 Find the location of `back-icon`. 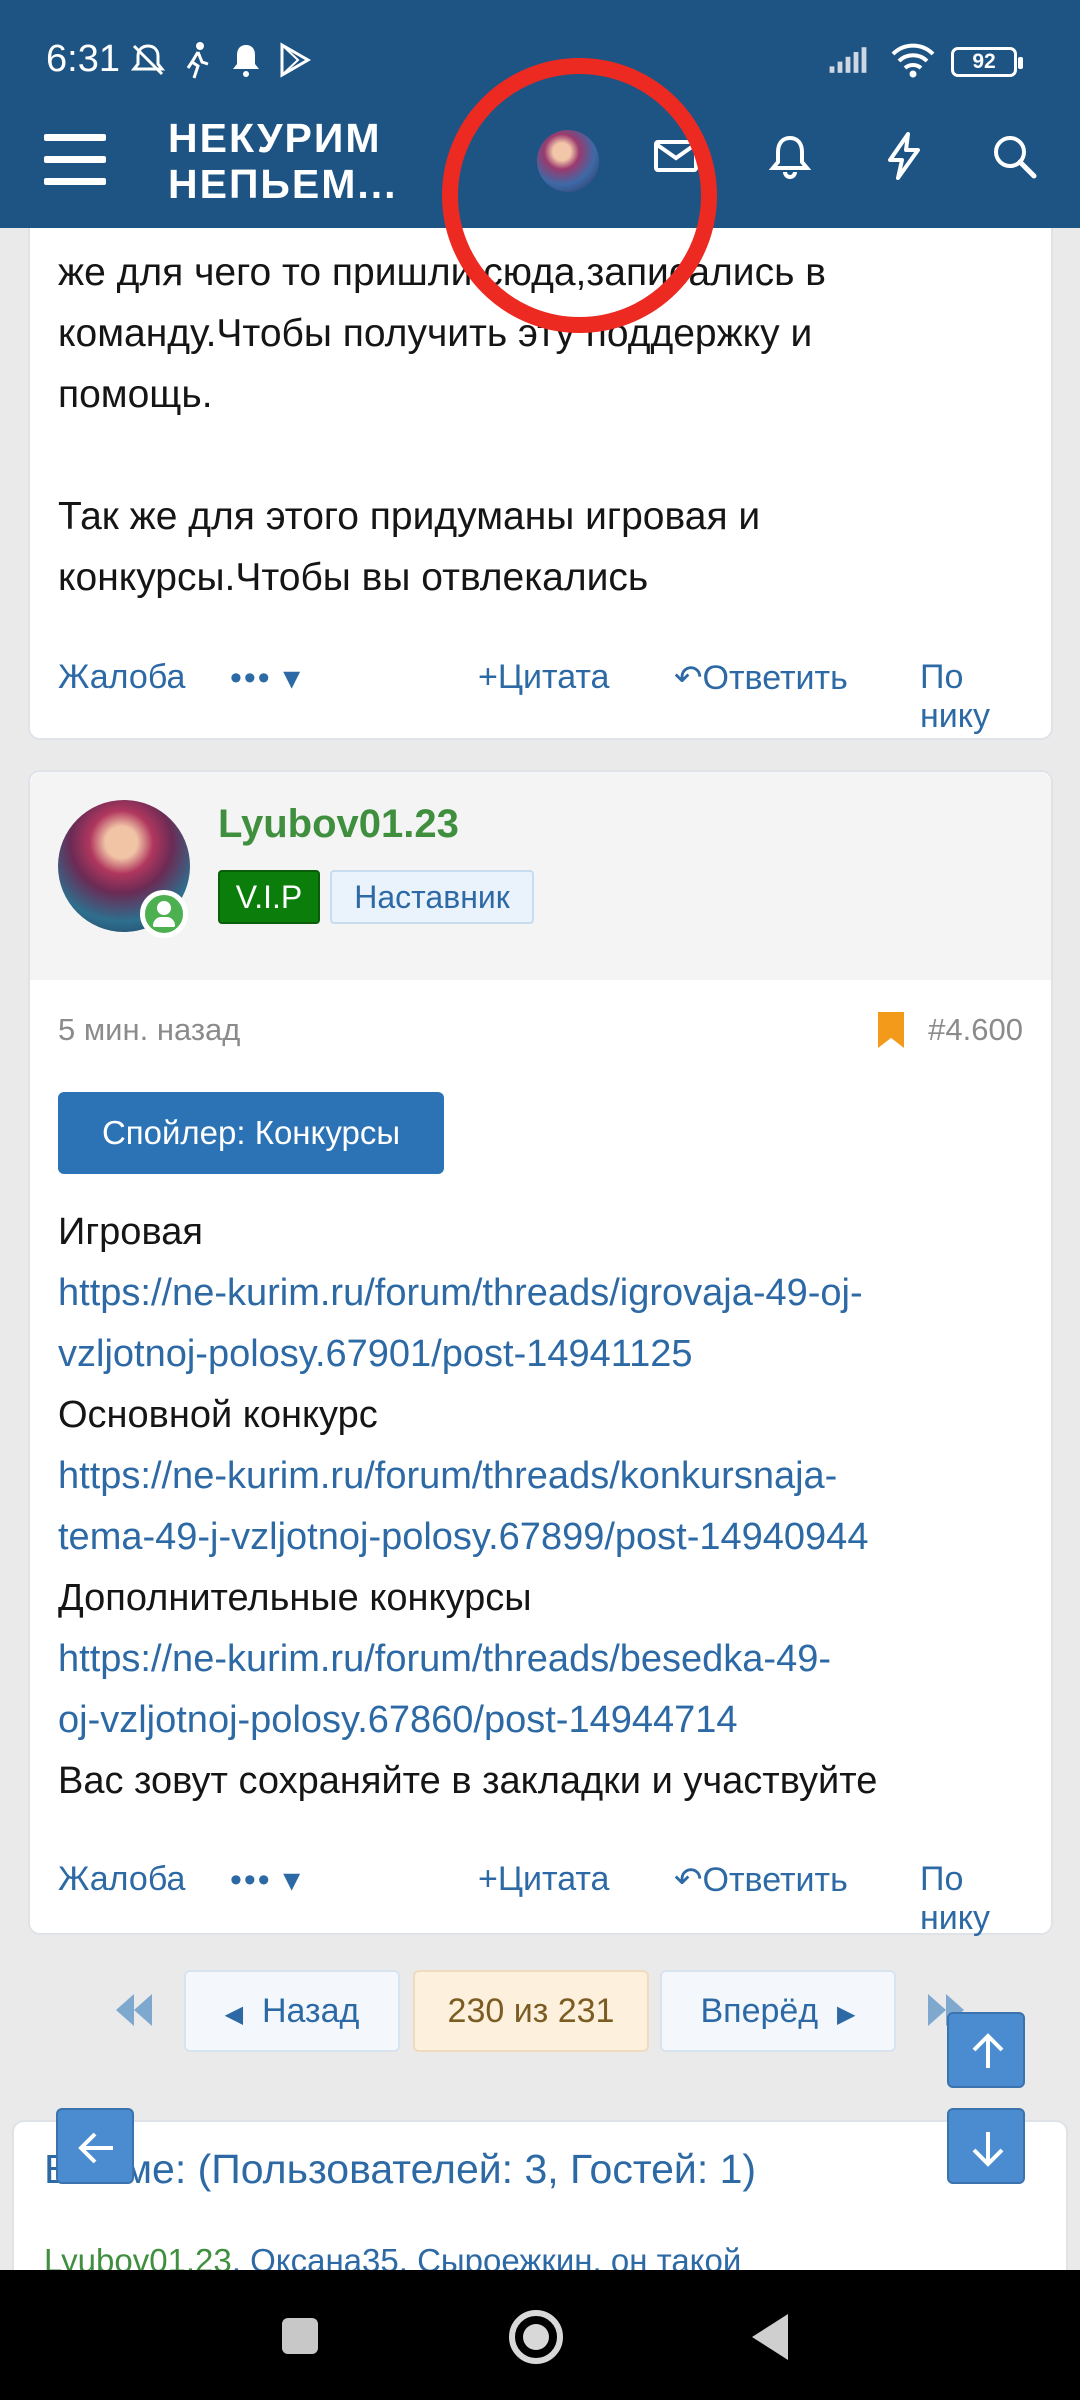

back-icon is located at coordinates (770, 2337).